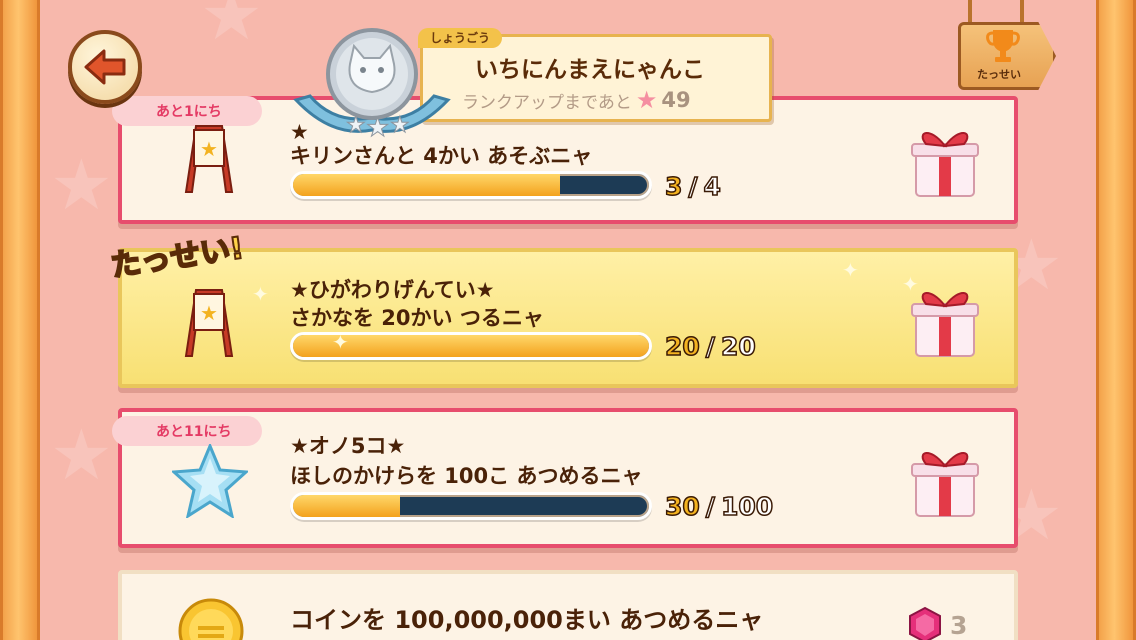  I want to click on gem-count: 3, so click(959, 625).